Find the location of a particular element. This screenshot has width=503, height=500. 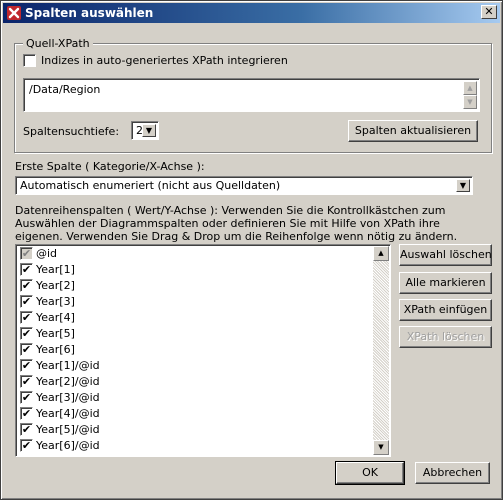

depth-select: 2 ▼ is located at coordinates (145, 130).